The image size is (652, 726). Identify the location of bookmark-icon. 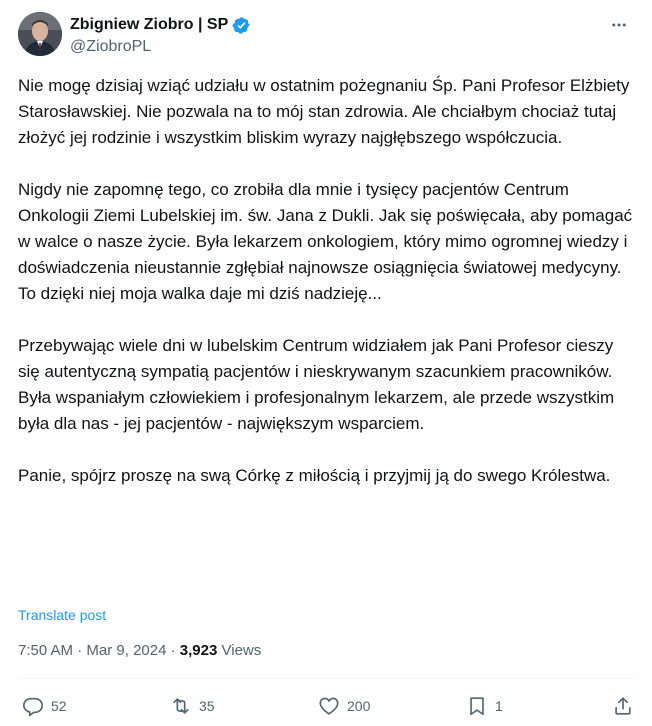
(477, 706).